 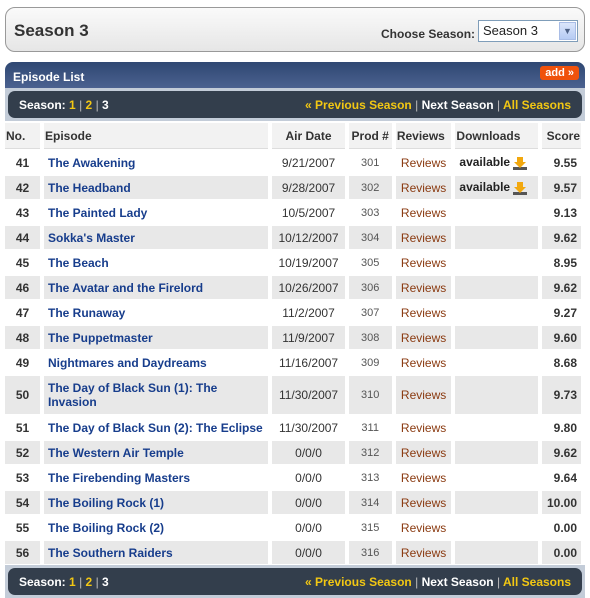 What do you see at coordinates (370, 527) in the screenshot?
I see `prod-number: 315` at bounding box center [370, 527].